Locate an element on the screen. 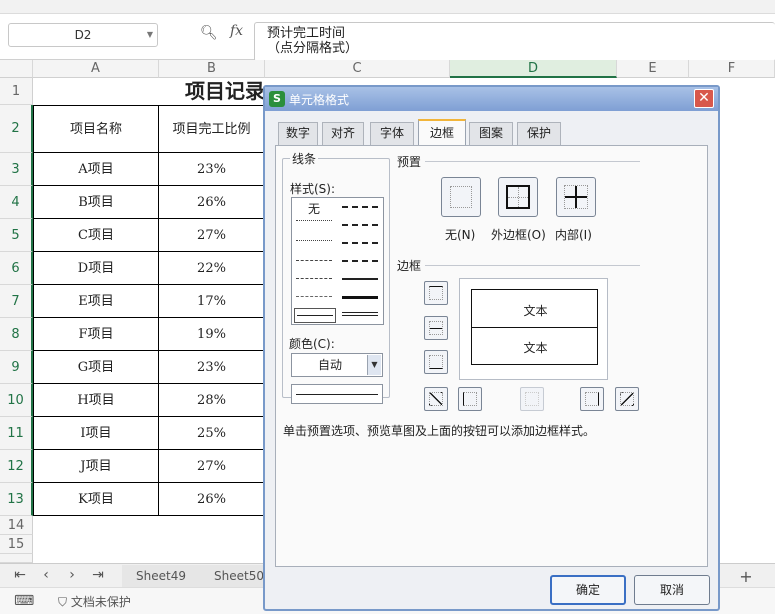 This screenshot has height=614, width=775. border-diagonal-down-button is located at coordinates (627, 399).